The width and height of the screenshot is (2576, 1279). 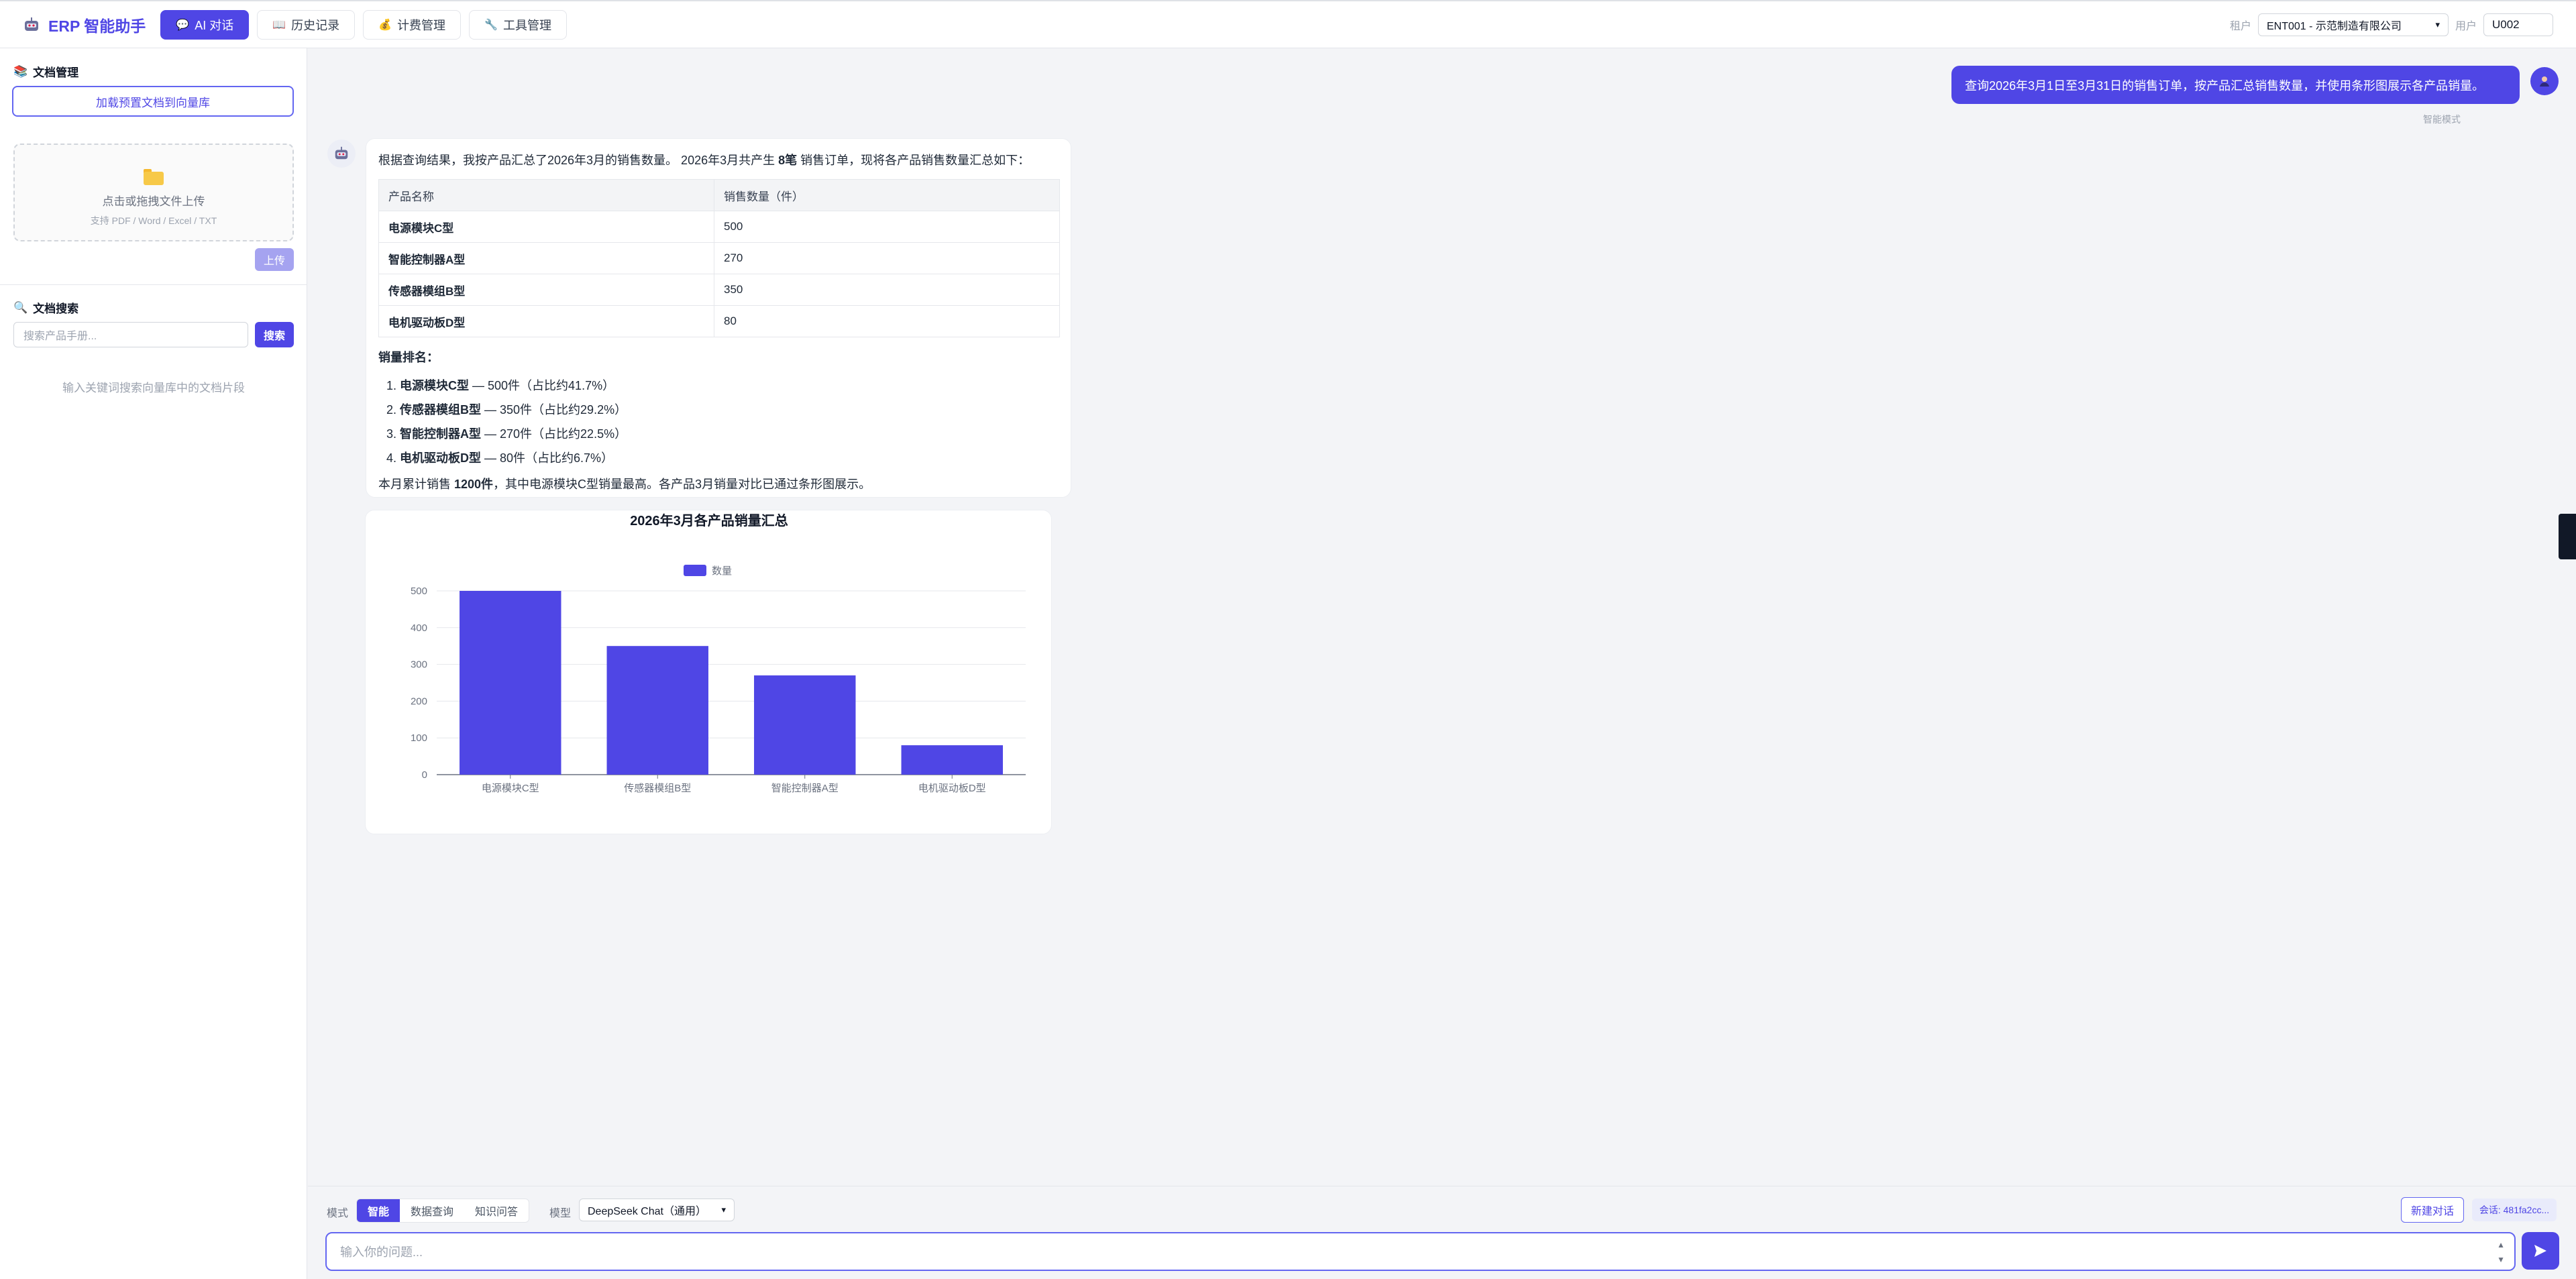 What do you see at coordinates (887, 321) in the screenshot?
I see `qty-cell: 80` at bounding box center [887, 321].